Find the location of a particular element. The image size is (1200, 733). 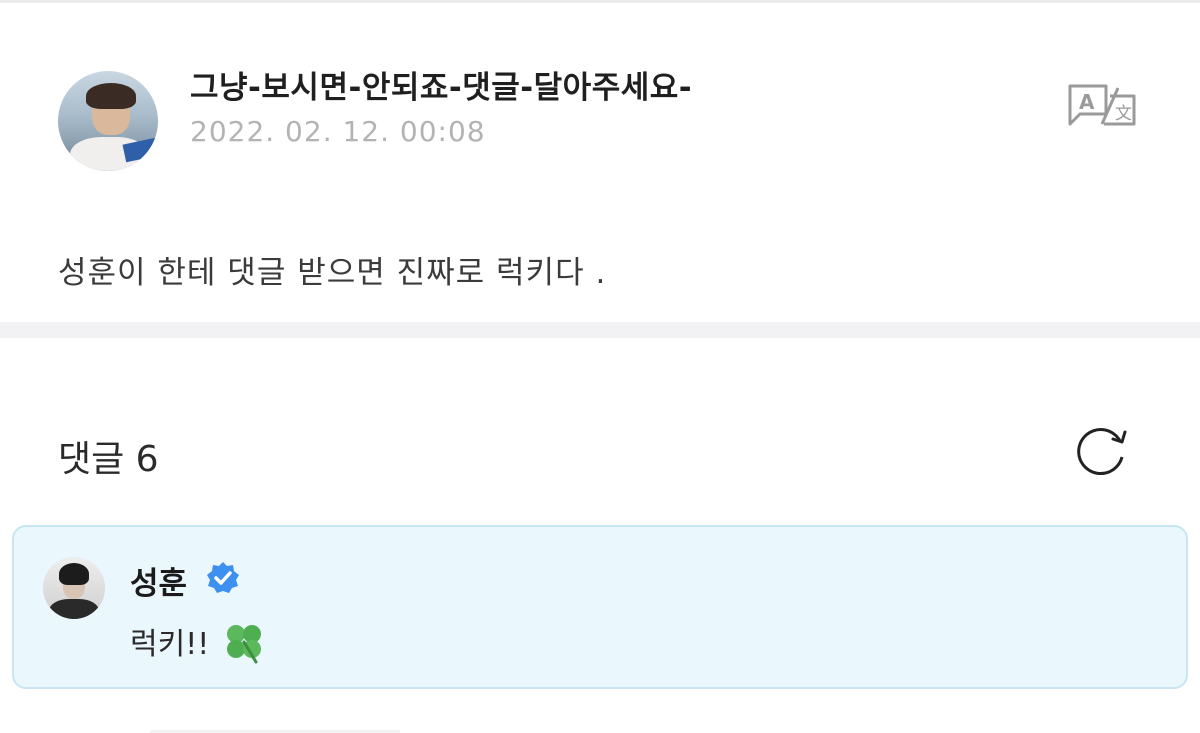

comment-text: 럭키!! is located at coordinates (170, 644).